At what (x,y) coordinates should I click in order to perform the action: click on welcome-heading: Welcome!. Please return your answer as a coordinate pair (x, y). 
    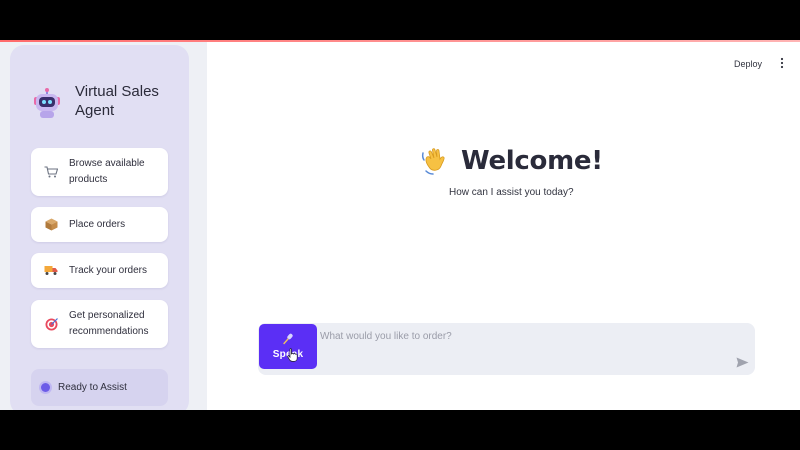
    Looking at the image, I should click on (511, 161).